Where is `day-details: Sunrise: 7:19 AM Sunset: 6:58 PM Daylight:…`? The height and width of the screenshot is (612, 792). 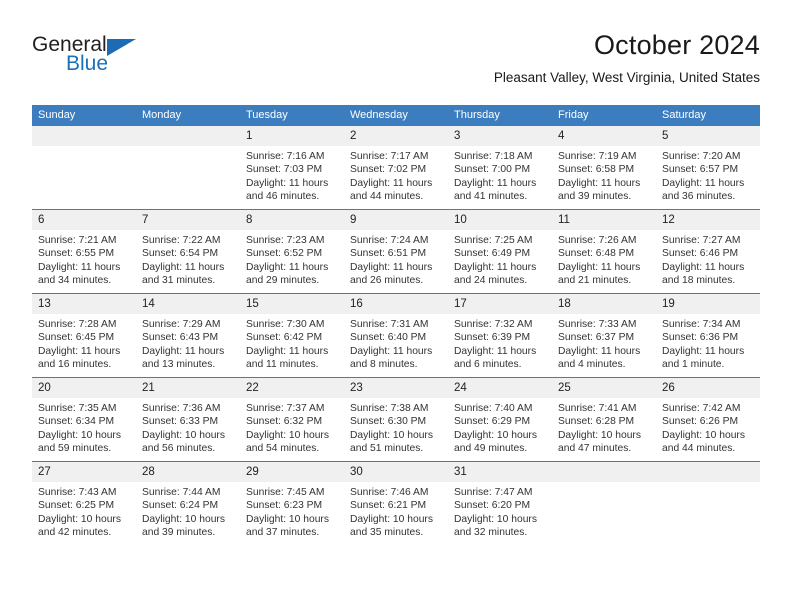
day-details: Sunrise: 7:19 AM Sunset: 6:58 PM Daylight:… is located at coordinates (604, 174).